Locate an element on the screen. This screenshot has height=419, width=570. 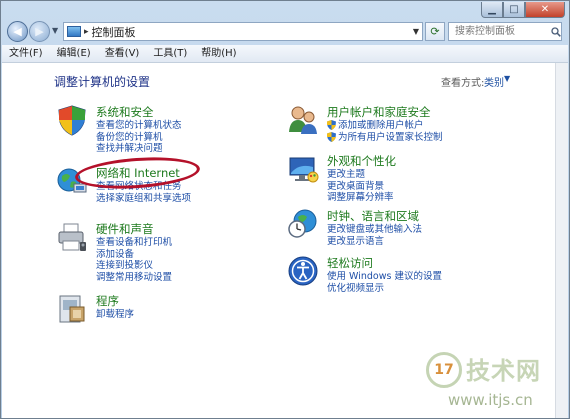
category-programs: 程序 卸载程序 is located at coordinates (156, 313).